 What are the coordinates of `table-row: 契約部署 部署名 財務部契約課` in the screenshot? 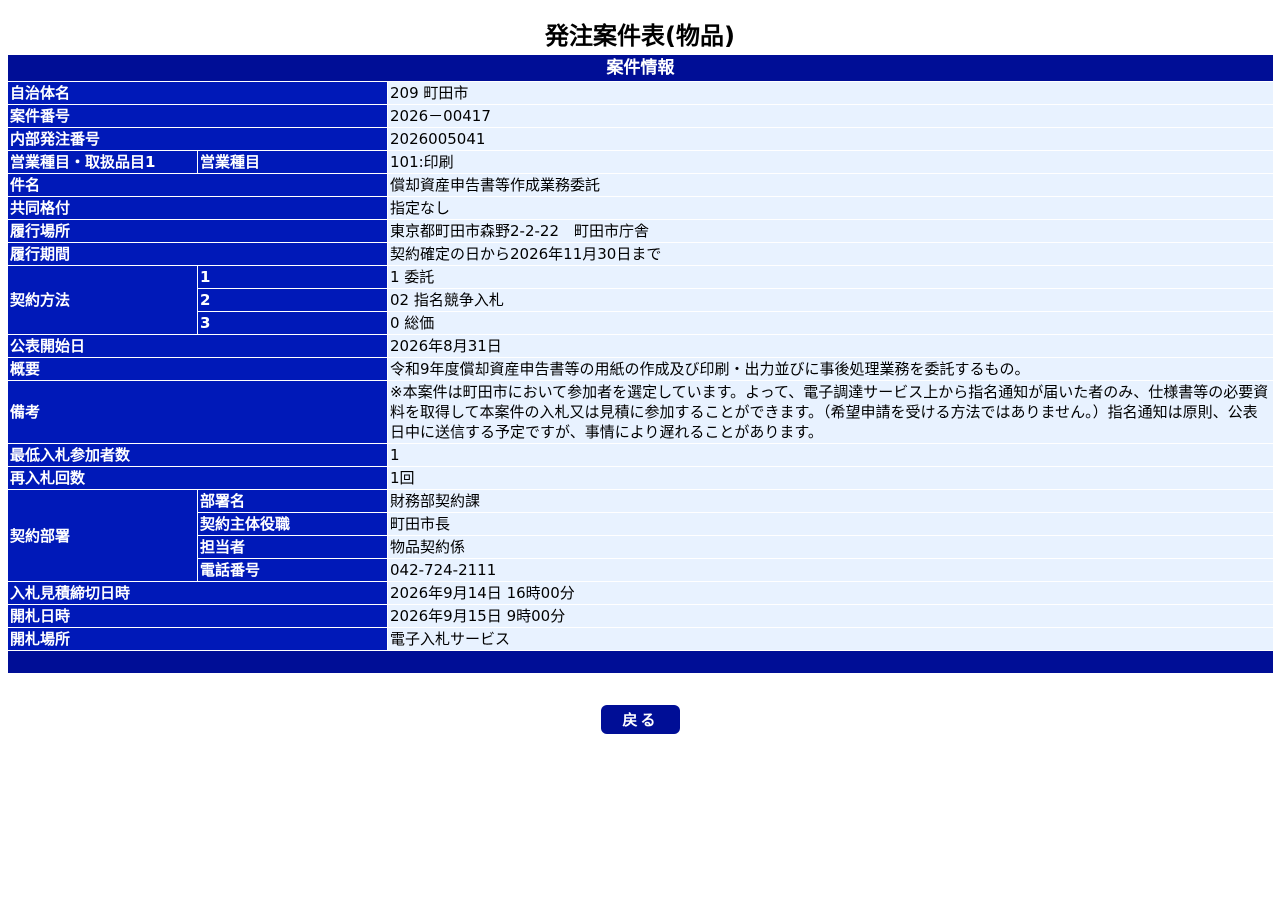 It's located at (641, 535).